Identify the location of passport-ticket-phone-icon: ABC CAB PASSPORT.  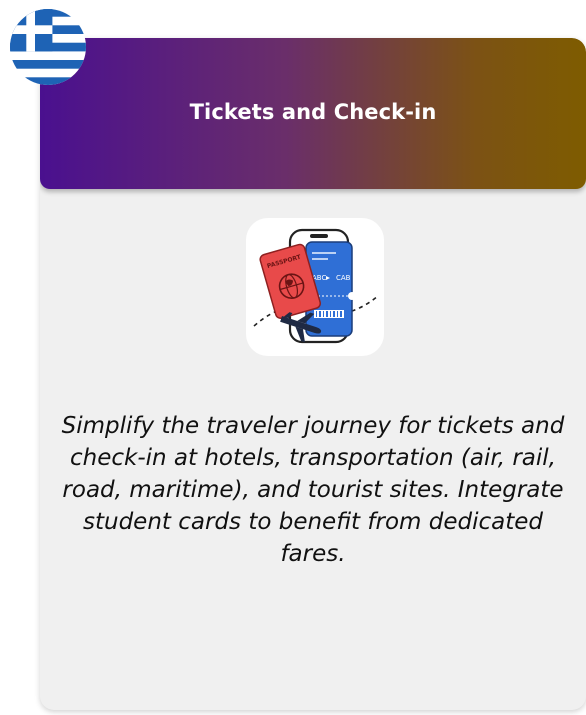
(316, 286).